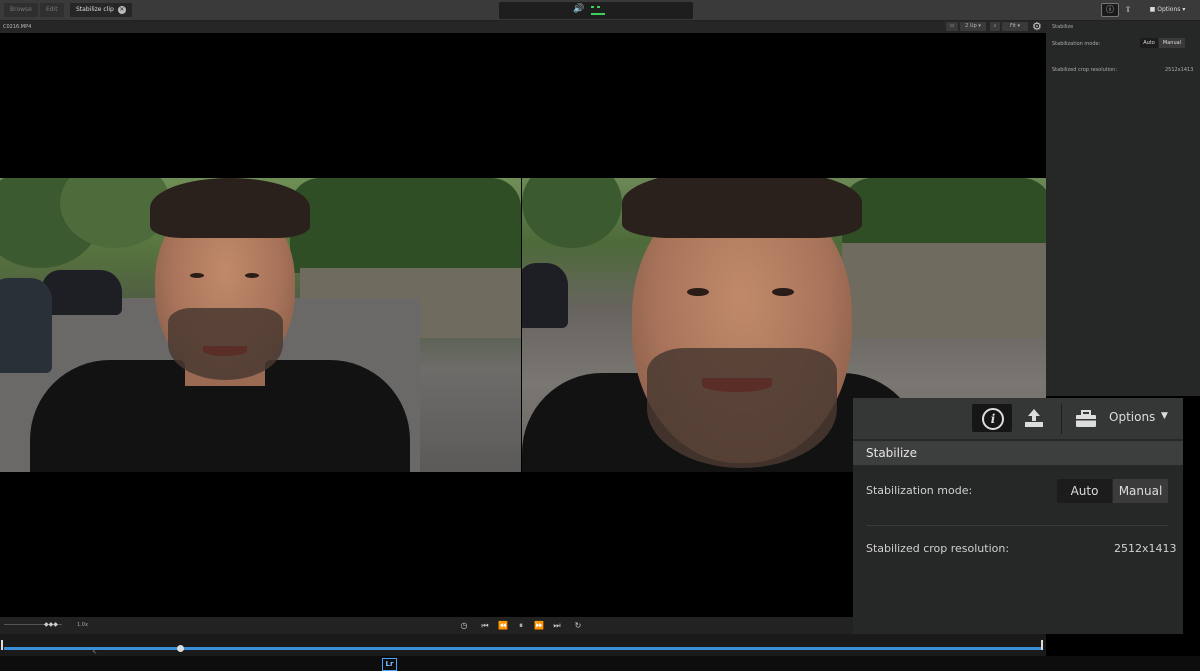 The width and height of the screenshot is (1200, 671). Describe the element at coordinates (82, 625) in the screenshot. I see `speed-value: 1.0x` at that location.